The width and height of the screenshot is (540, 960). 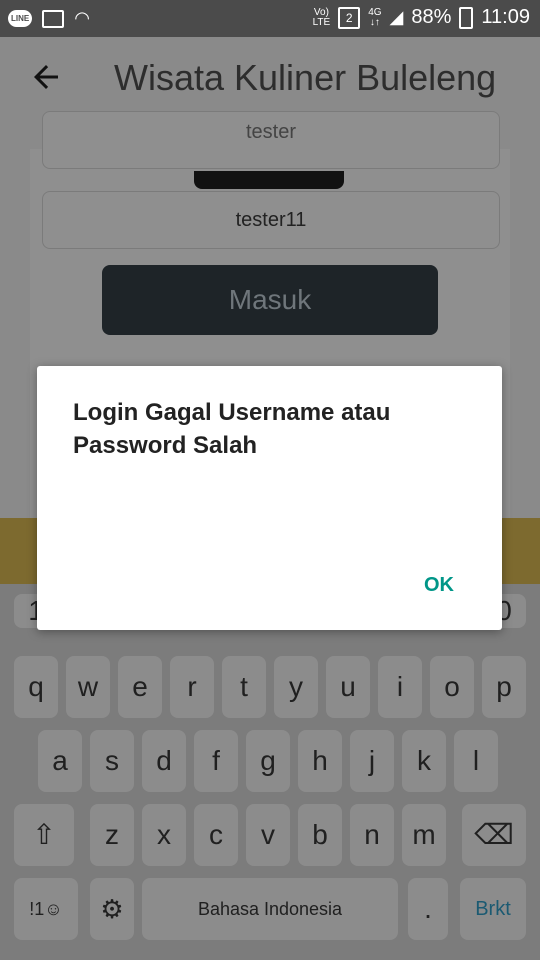 I want to click on battery-percent: 88%, so click(x=431, y=17).